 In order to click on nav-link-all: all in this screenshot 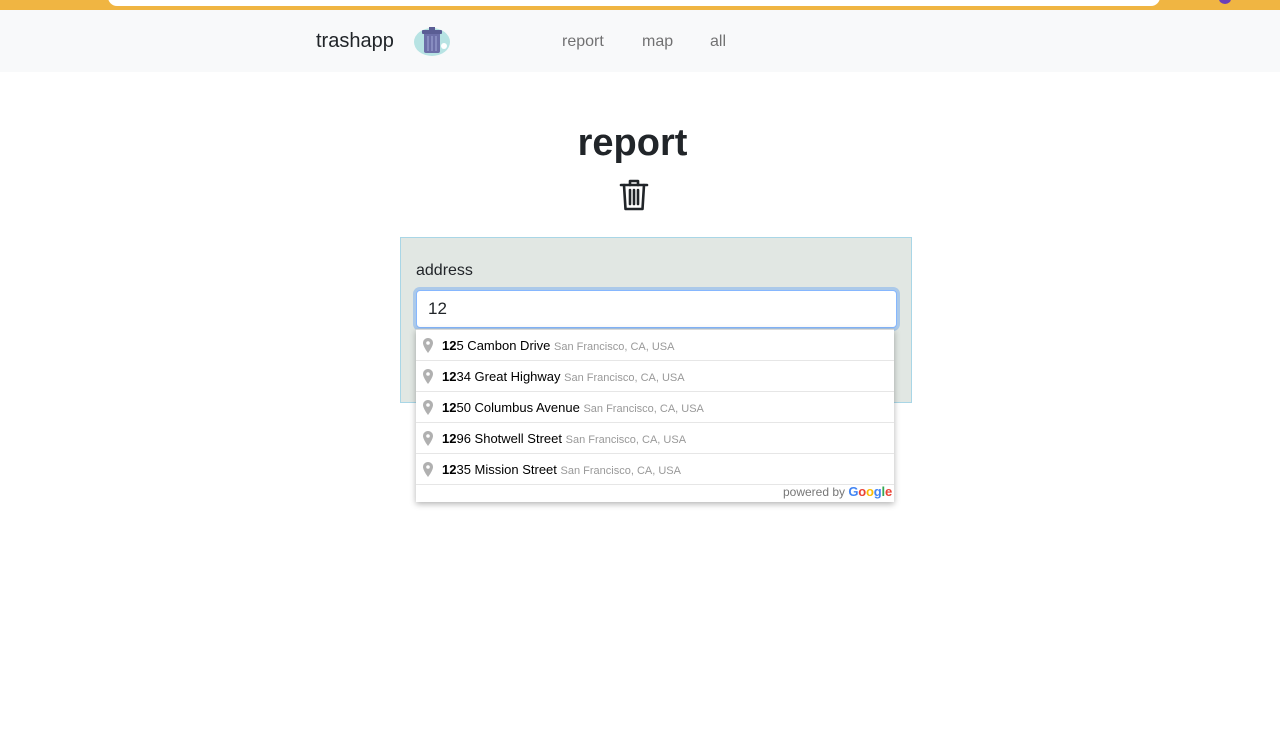, I will do `click(718, 42)`.